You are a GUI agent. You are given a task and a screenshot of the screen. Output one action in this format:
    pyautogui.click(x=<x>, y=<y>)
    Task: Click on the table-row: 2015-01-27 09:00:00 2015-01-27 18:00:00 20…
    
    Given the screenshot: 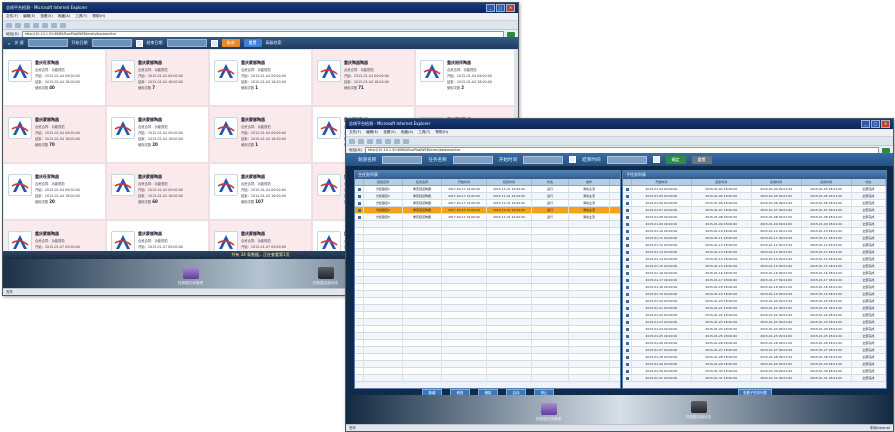 What is the action you would take?
    pyautogui.click(x=754, y=350)
    